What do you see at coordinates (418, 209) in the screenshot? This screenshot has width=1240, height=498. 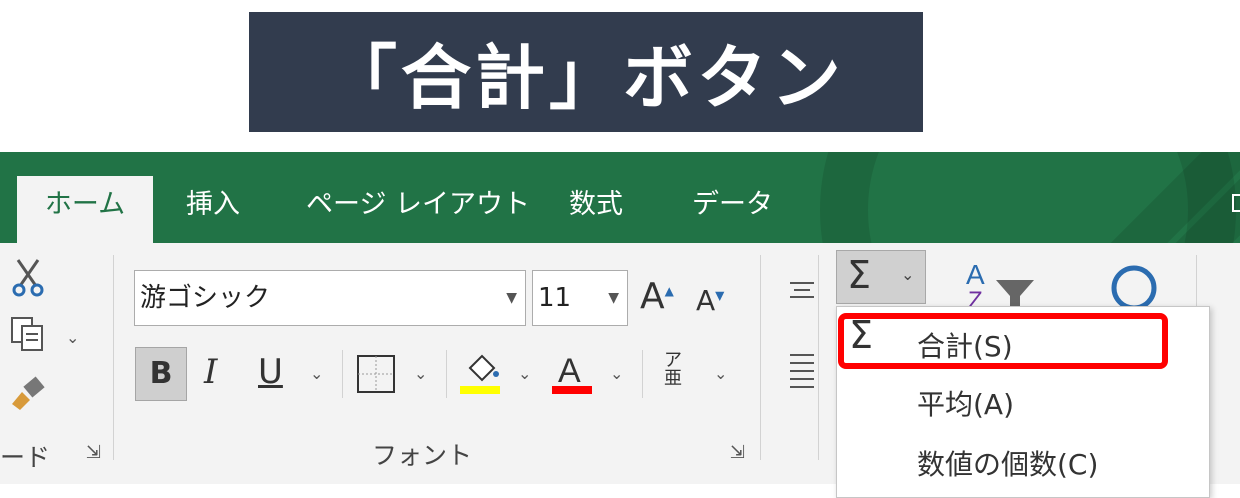 I see `tab-page-layout: ページ レイアウト` at bounding box center [418, 209].